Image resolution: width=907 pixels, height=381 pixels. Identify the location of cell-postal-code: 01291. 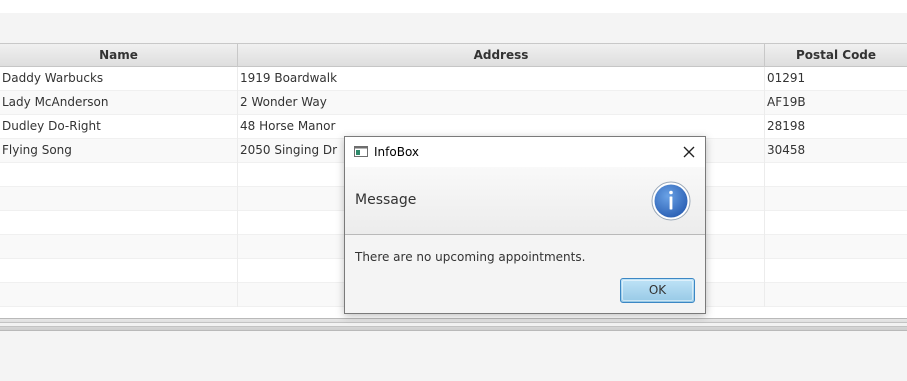
(786, 78).